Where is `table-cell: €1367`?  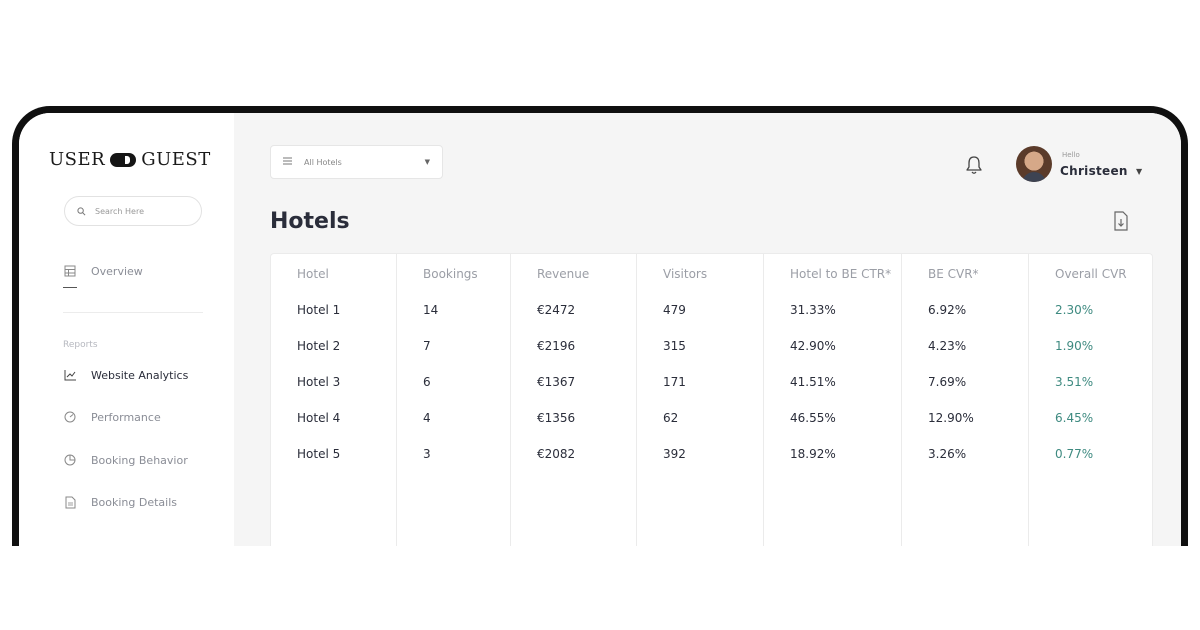
table-cell: €1367 is located at coordinates (556, 382).